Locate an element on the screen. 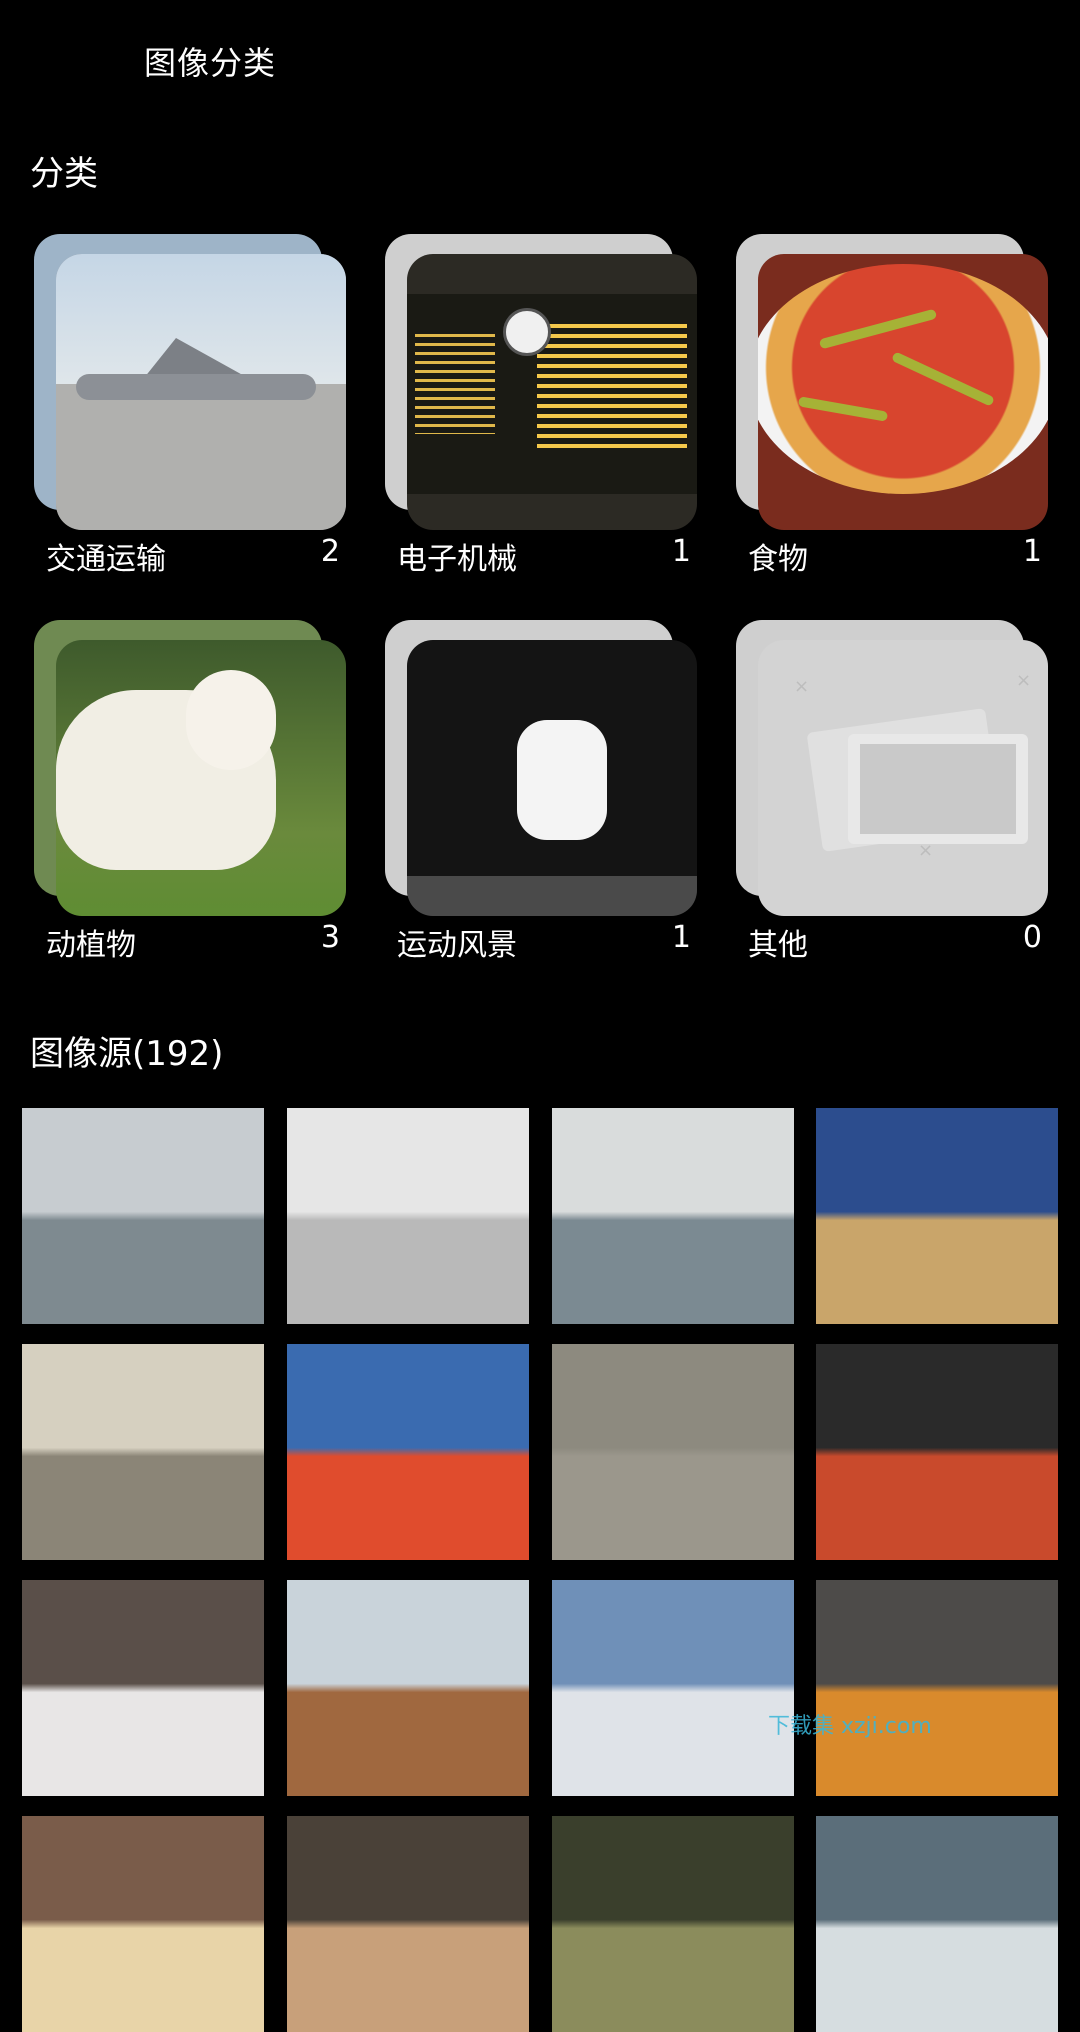  category-card-transport: 交通运输 2 is located at coordinates (190, 405).